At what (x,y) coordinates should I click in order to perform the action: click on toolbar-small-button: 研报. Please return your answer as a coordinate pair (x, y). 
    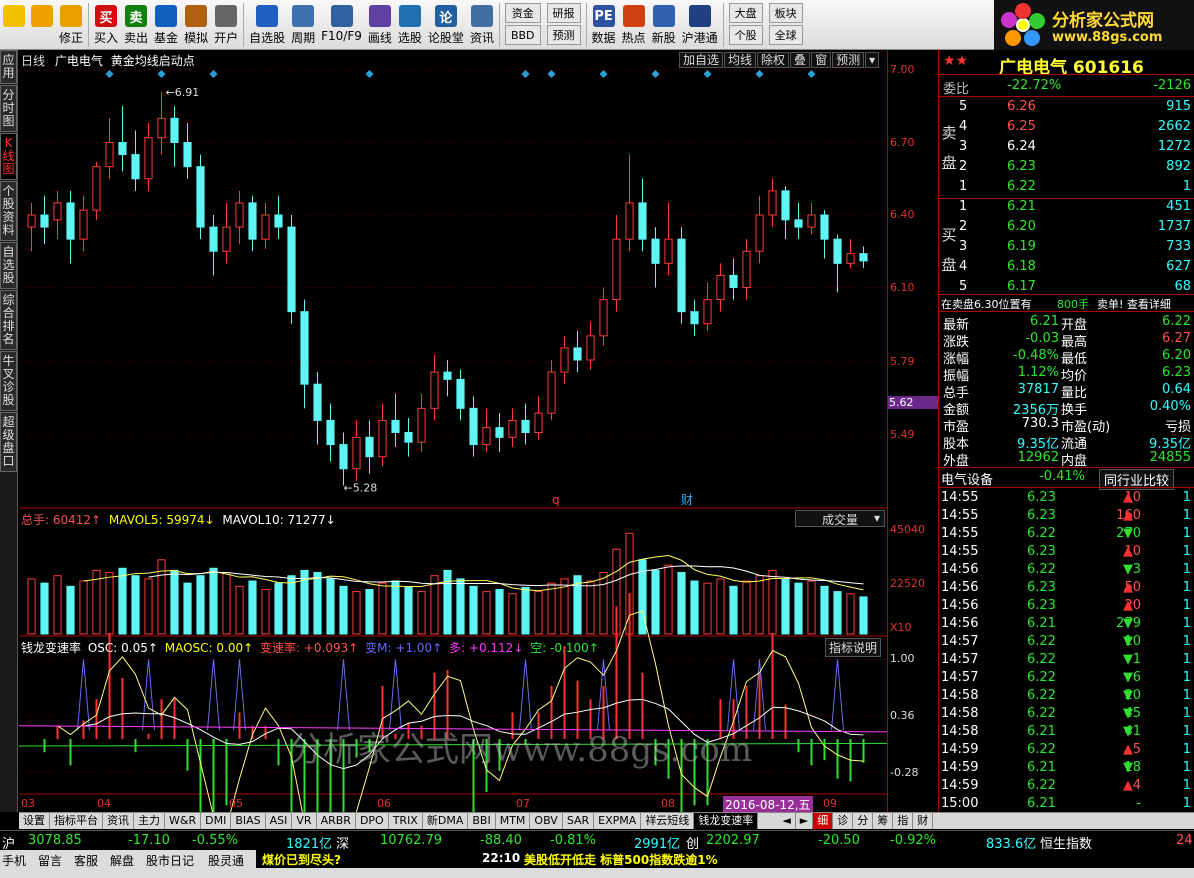
    Looking at the image, I should click on (563, 13).